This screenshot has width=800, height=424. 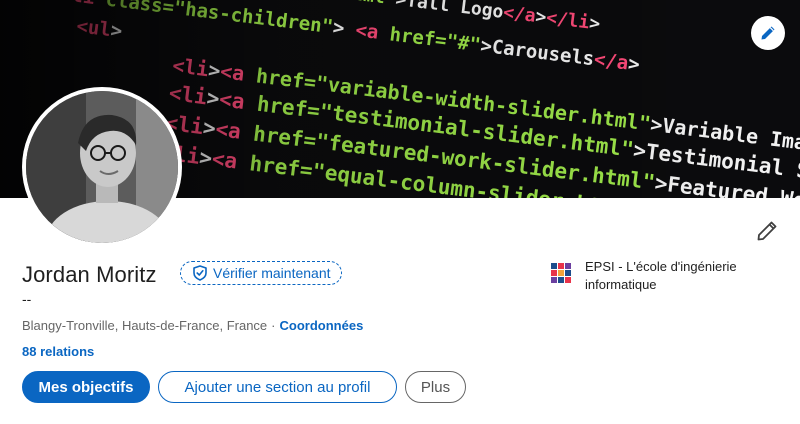 I want to click on profile-photo, so click(x=102, y=167).